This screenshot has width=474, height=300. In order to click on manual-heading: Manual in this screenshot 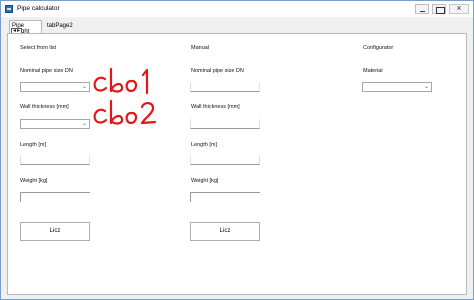, I will do `click(200, 48)`.